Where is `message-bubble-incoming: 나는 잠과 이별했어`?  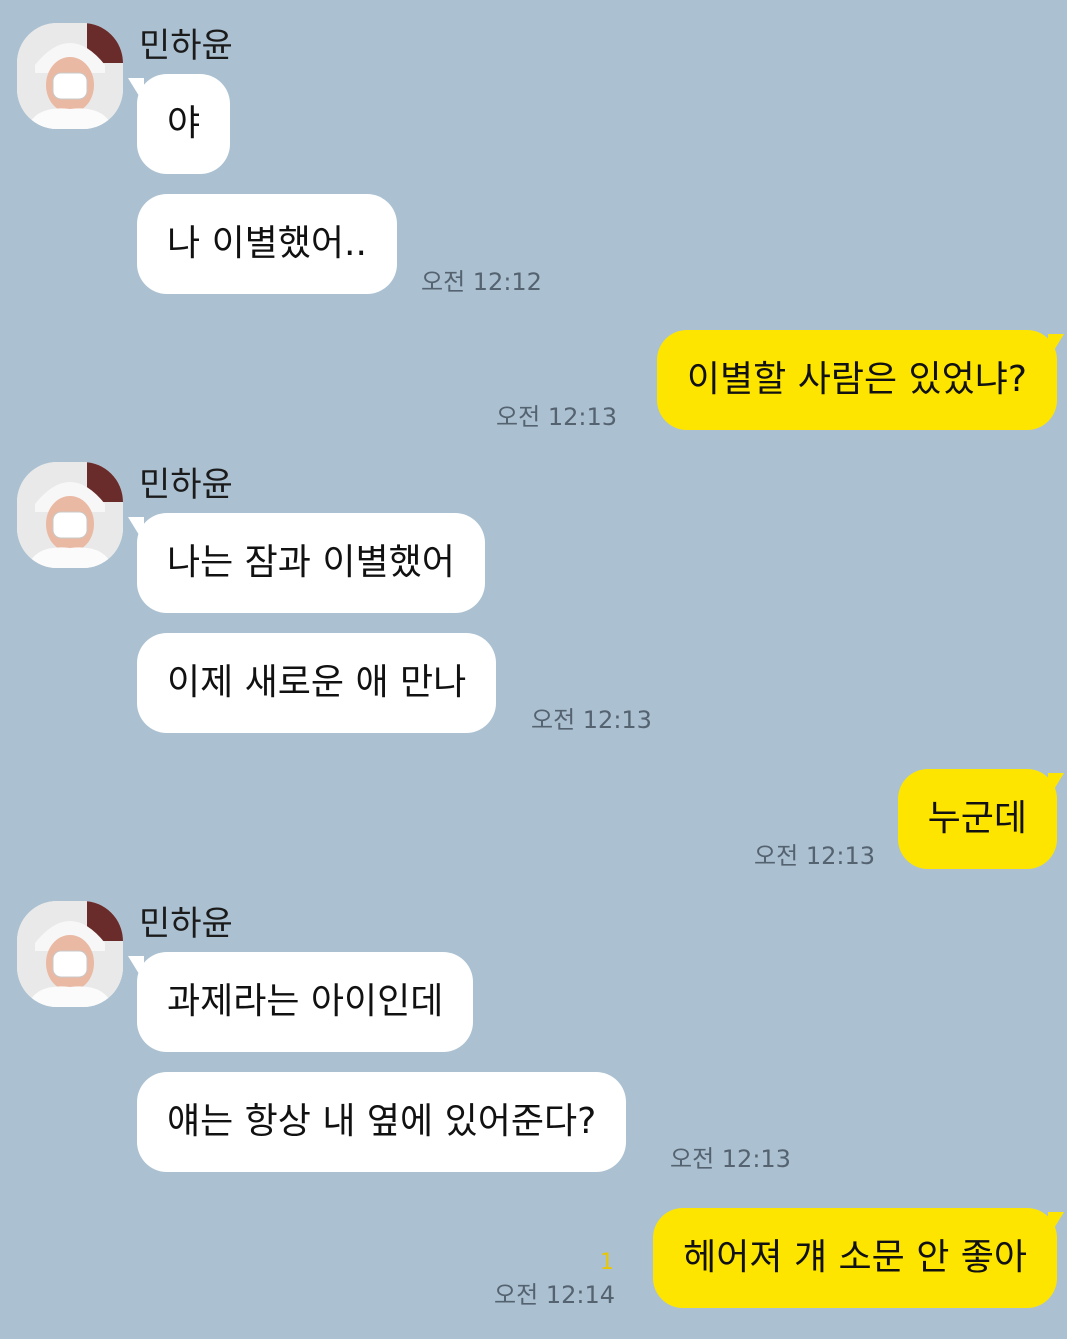 message-bubble-incoming: 나는 잠과 이별했어 is located at coordinates (311, 563).